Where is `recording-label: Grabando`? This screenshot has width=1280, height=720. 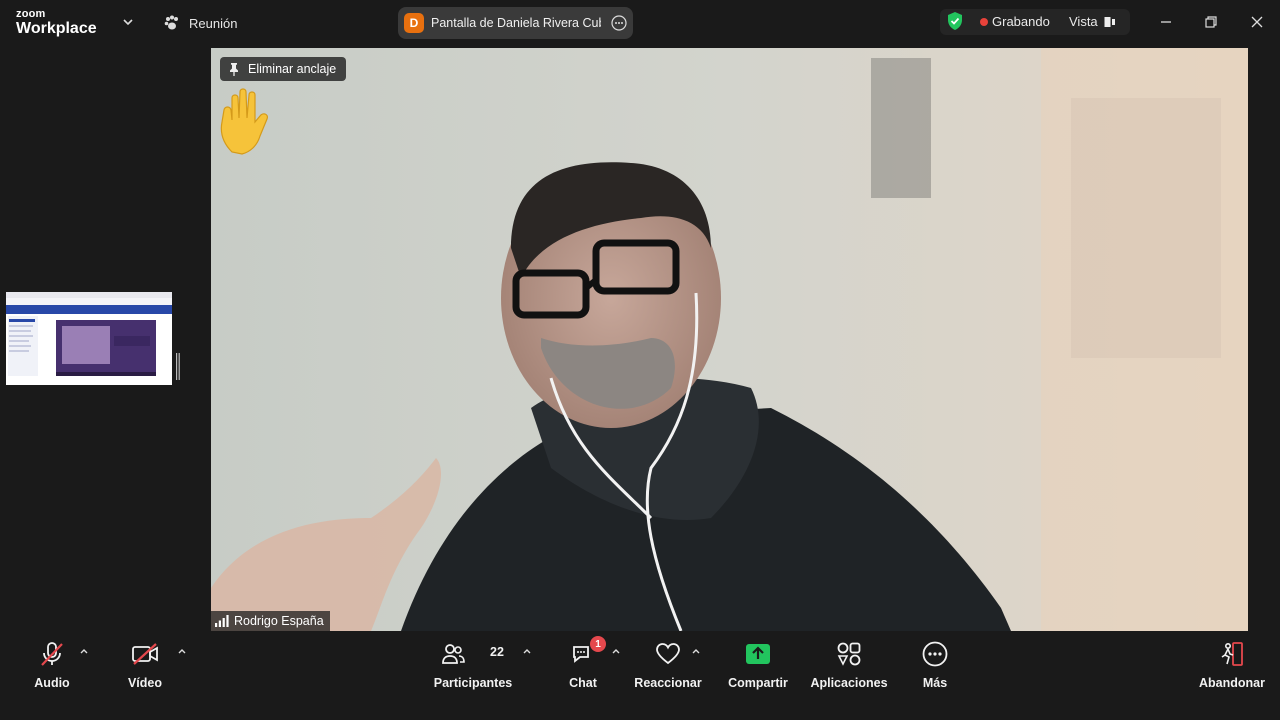
recording-label: Grabando is located at coordinates (1021, 21).